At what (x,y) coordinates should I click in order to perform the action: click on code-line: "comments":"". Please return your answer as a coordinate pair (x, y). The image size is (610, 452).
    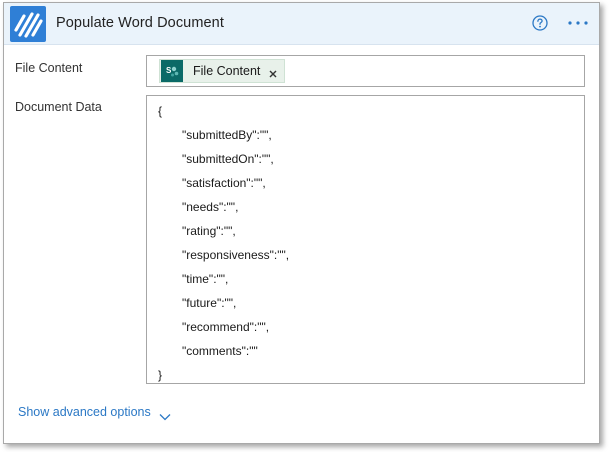
    Looking at the image, I should click on (220, 351).